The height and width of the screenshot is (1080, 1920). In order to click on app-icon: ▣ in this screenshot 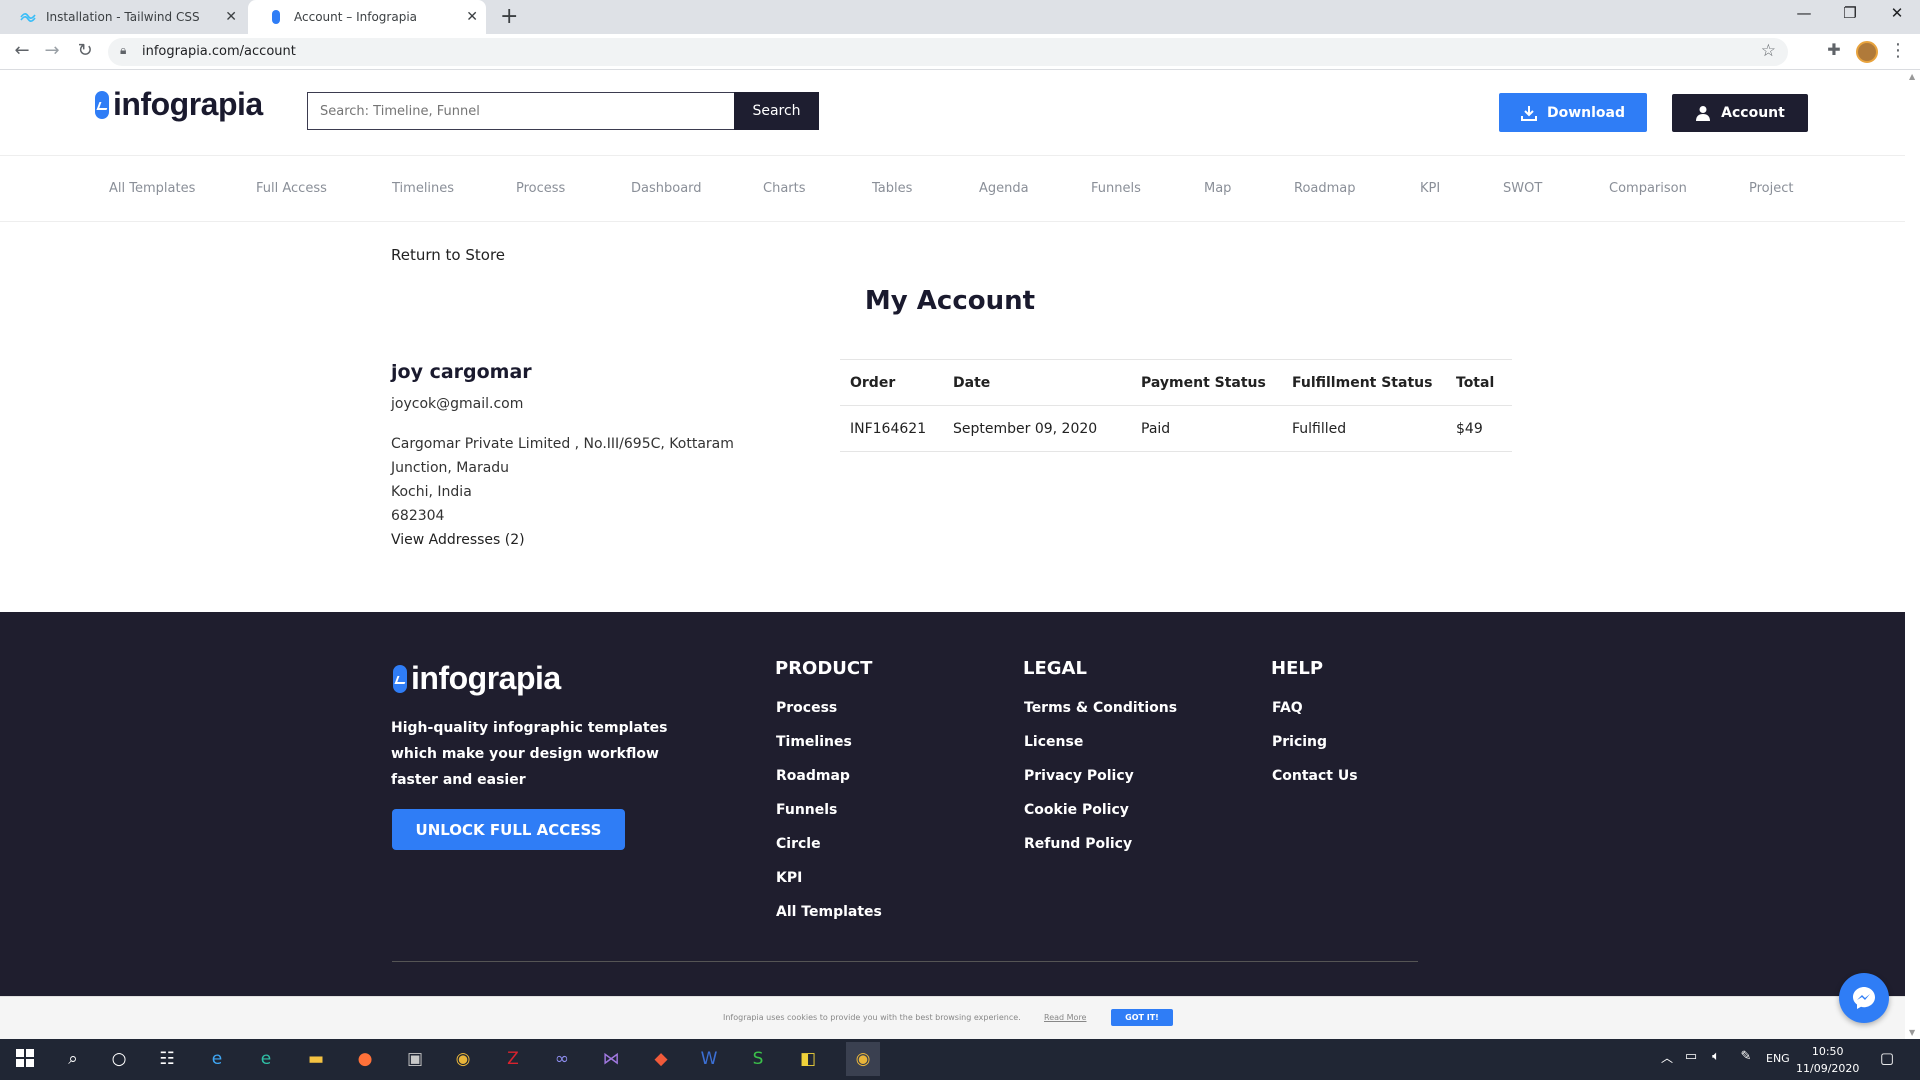, I will do `click(415, 1060)`.